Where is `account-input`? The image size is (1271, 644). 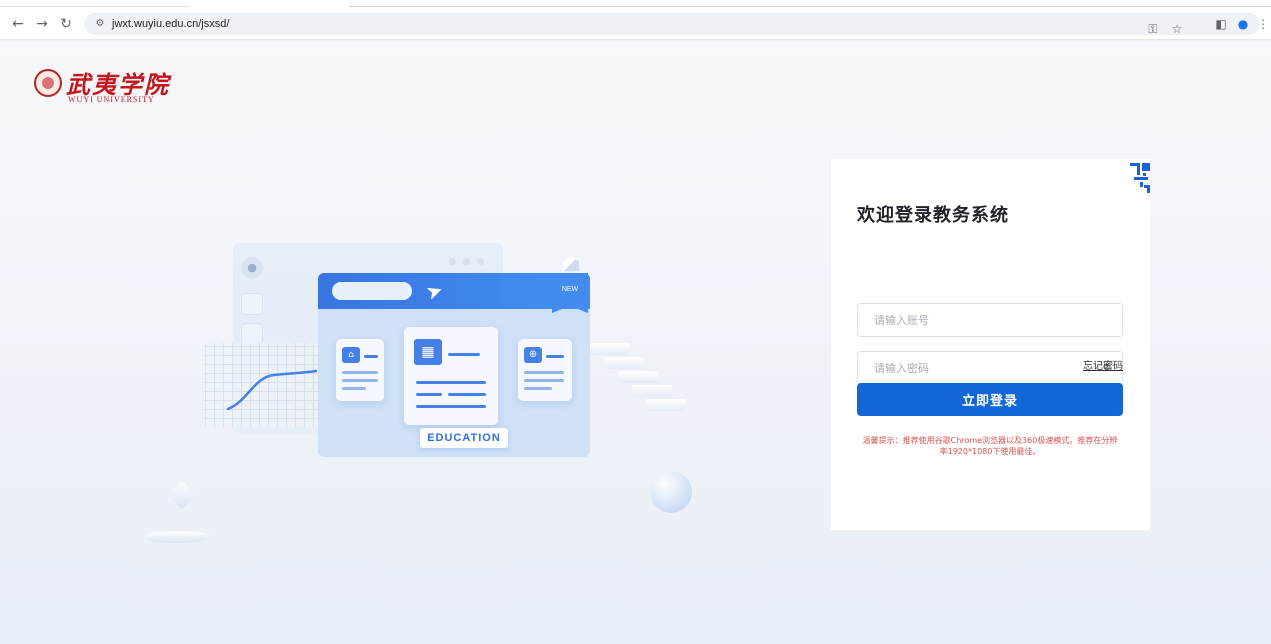 account-input is located at coordinates (990, 320).